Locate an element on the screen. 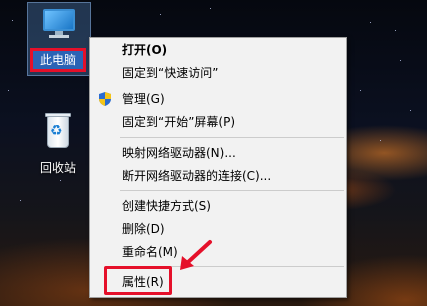 Image resolution: width=427 pixels, height=306 pixels. menu-item-open: 打开(O) is located at coordinates (218, 50).